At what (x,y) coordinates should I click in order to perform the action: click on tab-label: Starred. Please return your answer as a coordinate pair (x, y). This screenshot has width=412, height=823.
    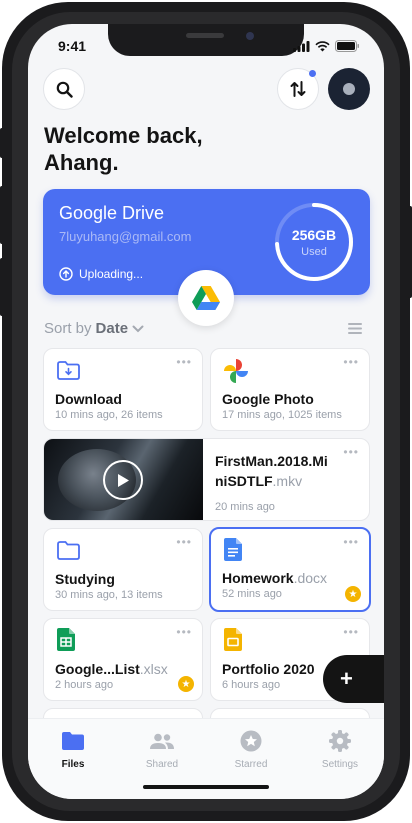
    Looking at the image, I should click on (251, 764).